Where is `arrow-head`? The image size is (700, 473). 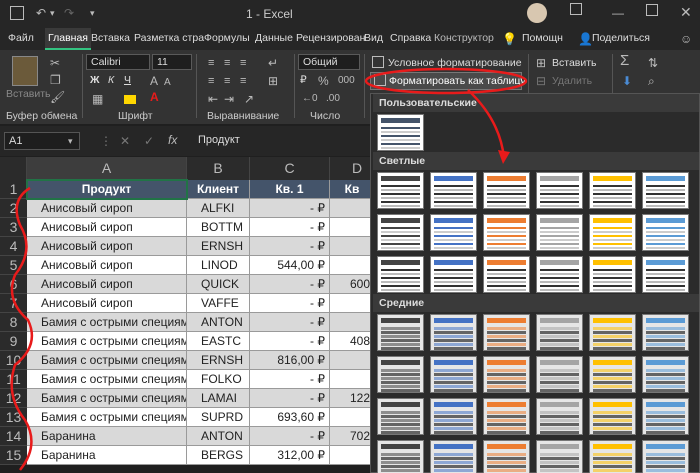
arrow-head is located at coordinates (504, 157).